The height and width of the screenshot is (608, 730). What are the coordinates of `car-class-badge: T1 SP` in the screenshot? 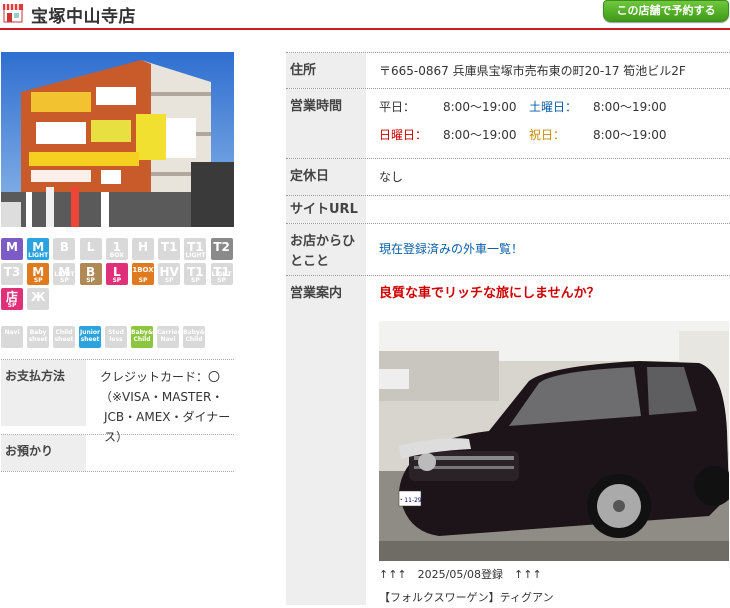 It's located at (195, 274).